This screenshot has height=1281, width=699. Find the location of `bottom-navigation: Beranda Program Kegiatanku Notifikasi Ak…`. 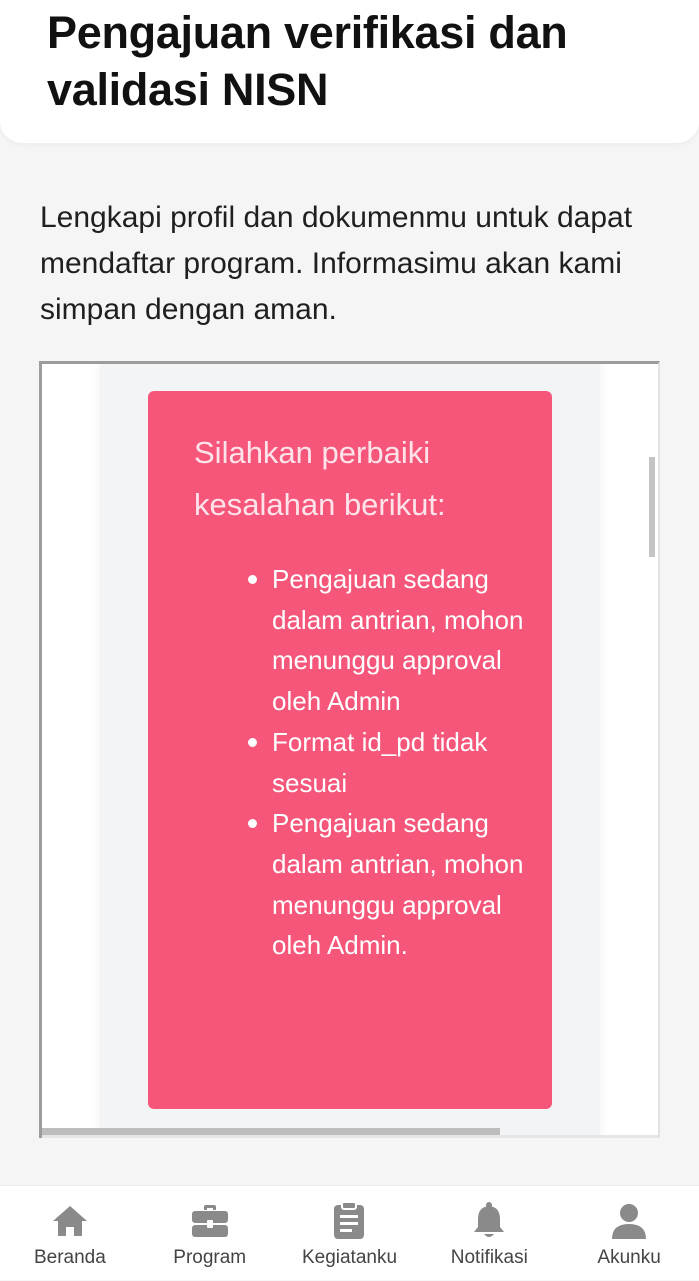

bottom-navigation: Beranda Program Kegiatanku Notifikasi Ak… is located at coordinates (349, 1232).